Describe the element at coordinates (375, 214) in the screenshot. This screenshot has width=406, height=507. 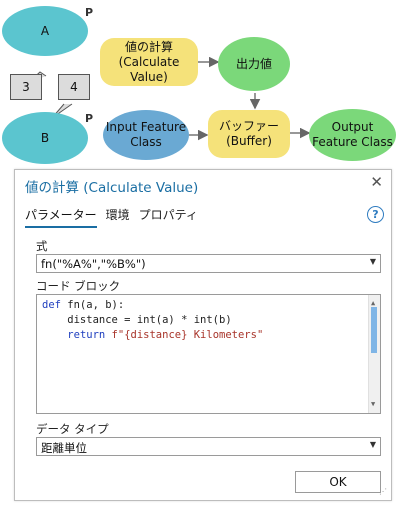
I see `help-icon: ?` at that location.